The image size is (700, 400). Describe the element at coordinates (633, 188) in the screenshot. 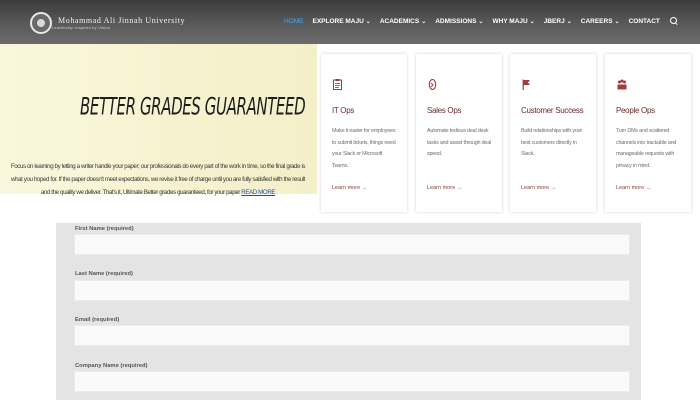

I see `learn-more-link-people-ops: Learn more →` at that location.